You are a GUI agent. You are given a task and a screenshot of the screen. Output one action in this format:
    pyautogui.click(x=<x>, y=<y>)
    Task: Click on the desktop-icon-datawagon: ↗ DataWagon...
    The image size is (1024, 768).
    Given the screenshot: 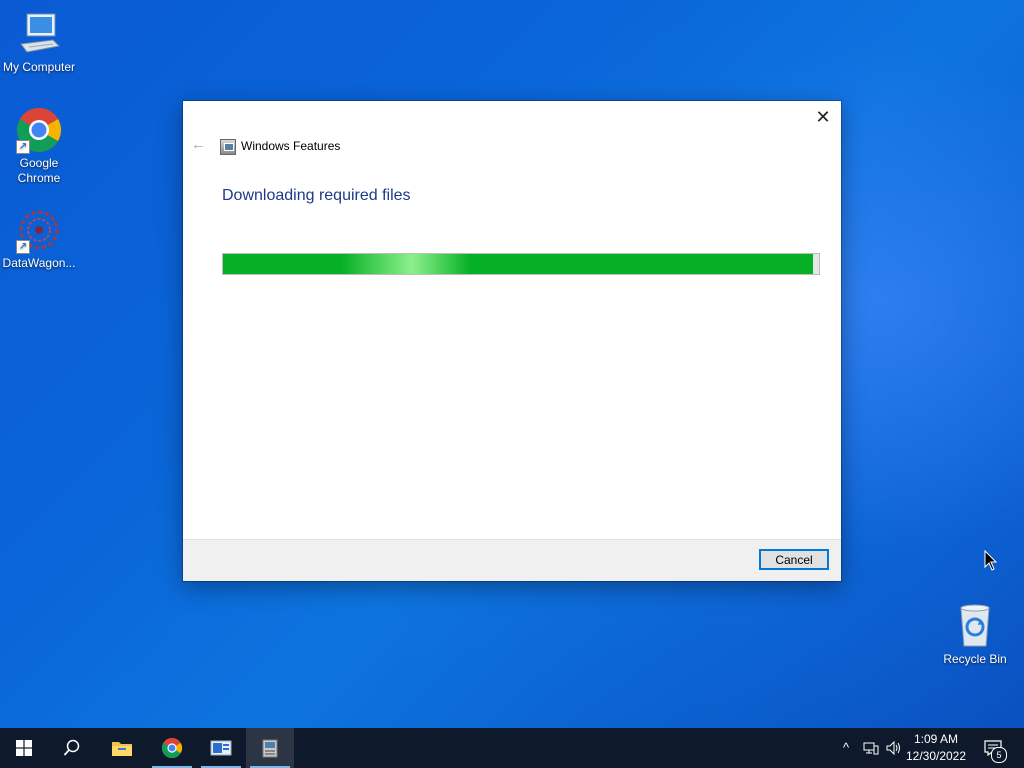 What is the action you would take?
    pyautogui.click(x=39, y=238)
    